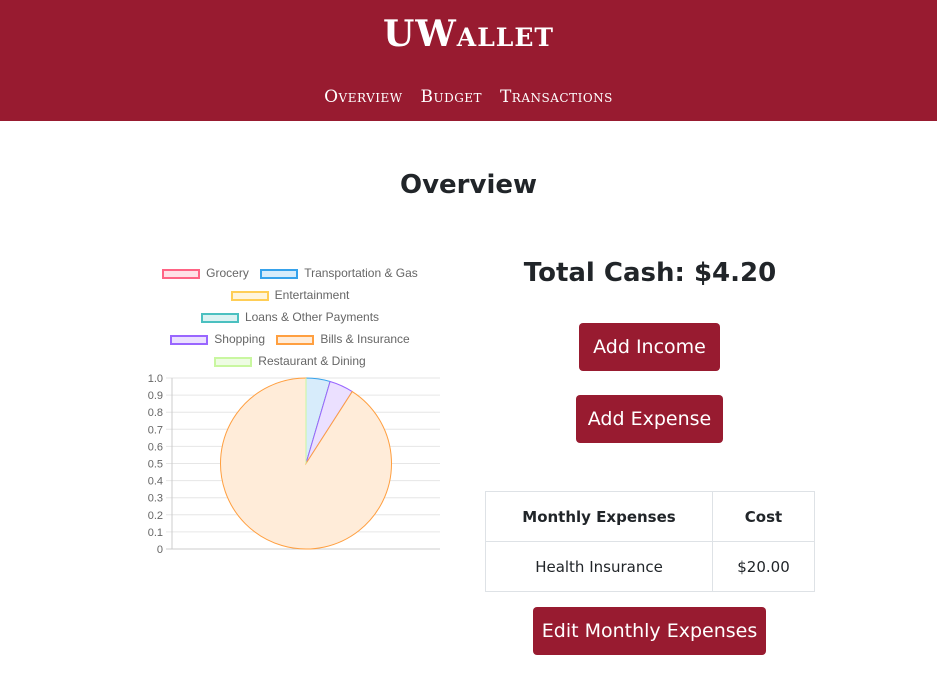 This screenshot has width=937, height=680. Describe the element at coordinates (155, 499) in the screenshot. I see `y-tick-label: 0.3` at that location.